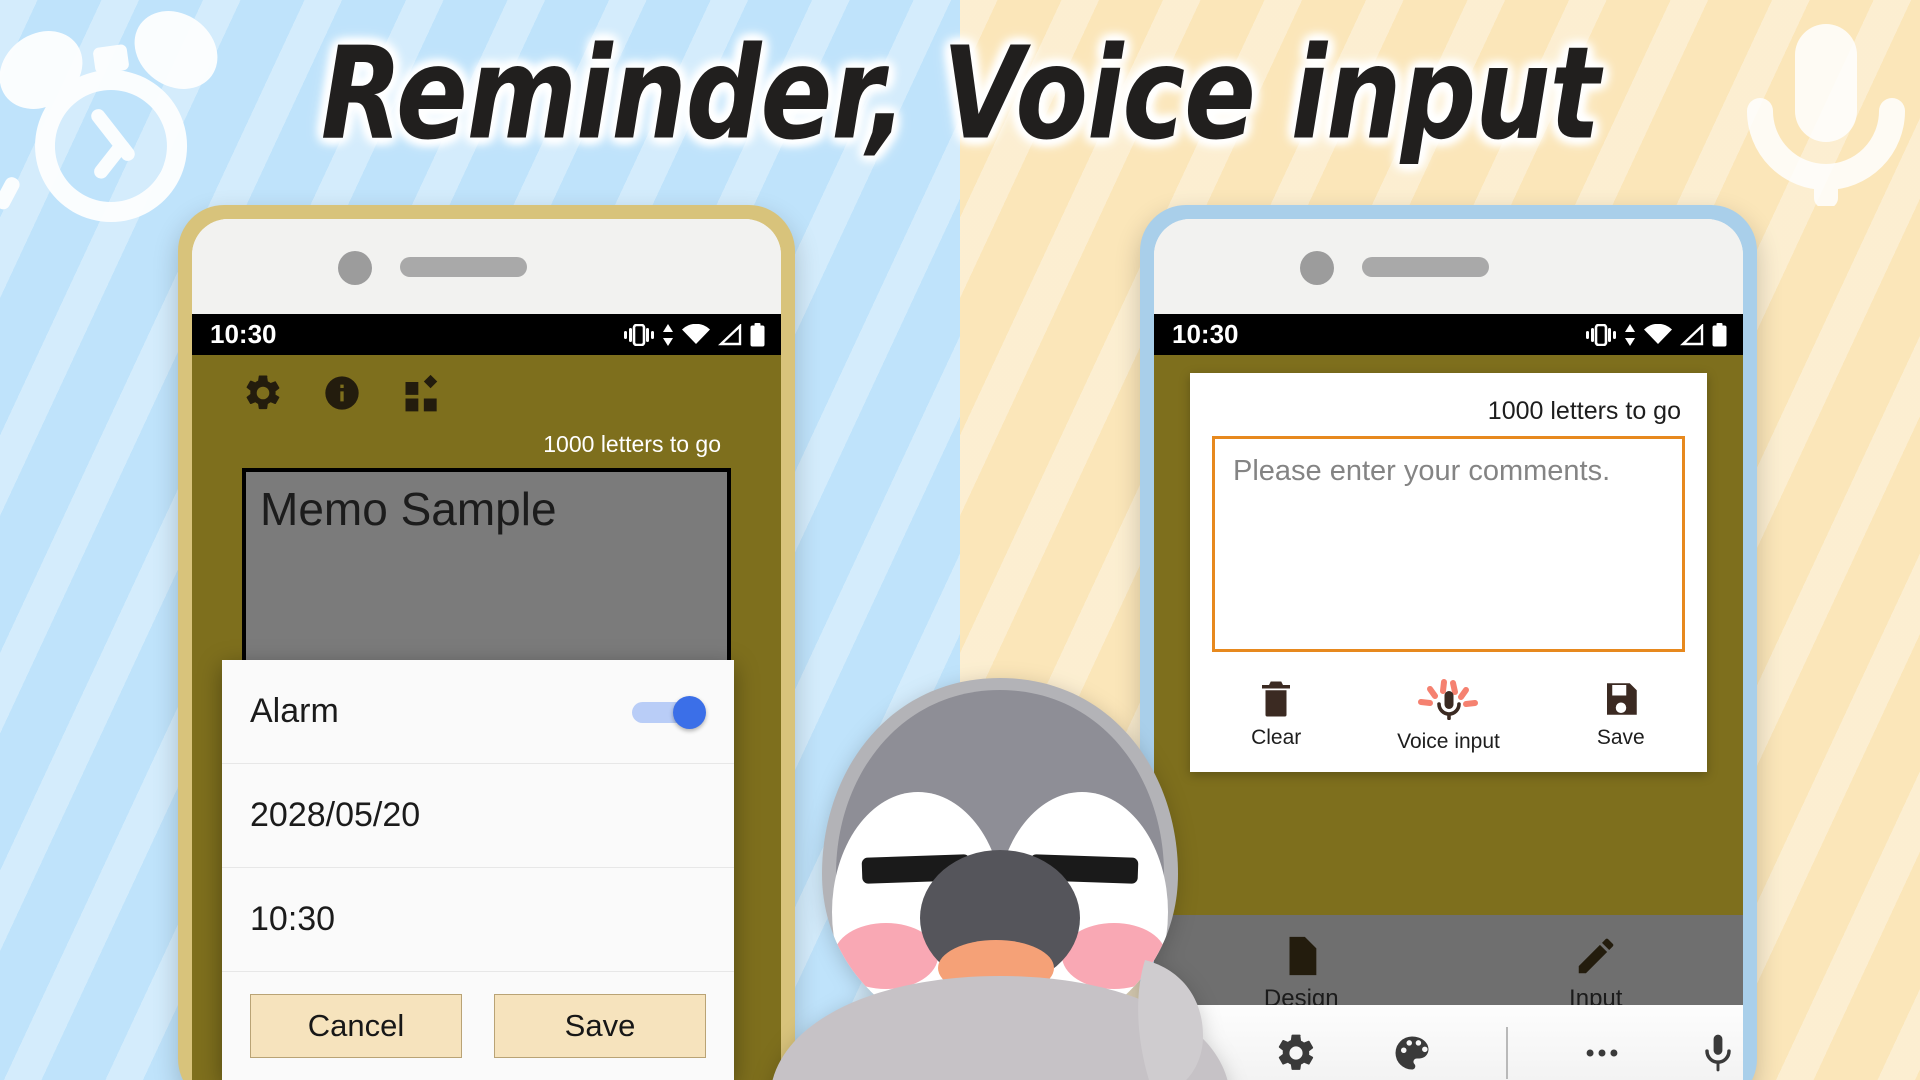  What do you see at coordinates (408, 509) in the screenshot?
I see `memo-text: Memo Sample` at bounding box center [408, 509].